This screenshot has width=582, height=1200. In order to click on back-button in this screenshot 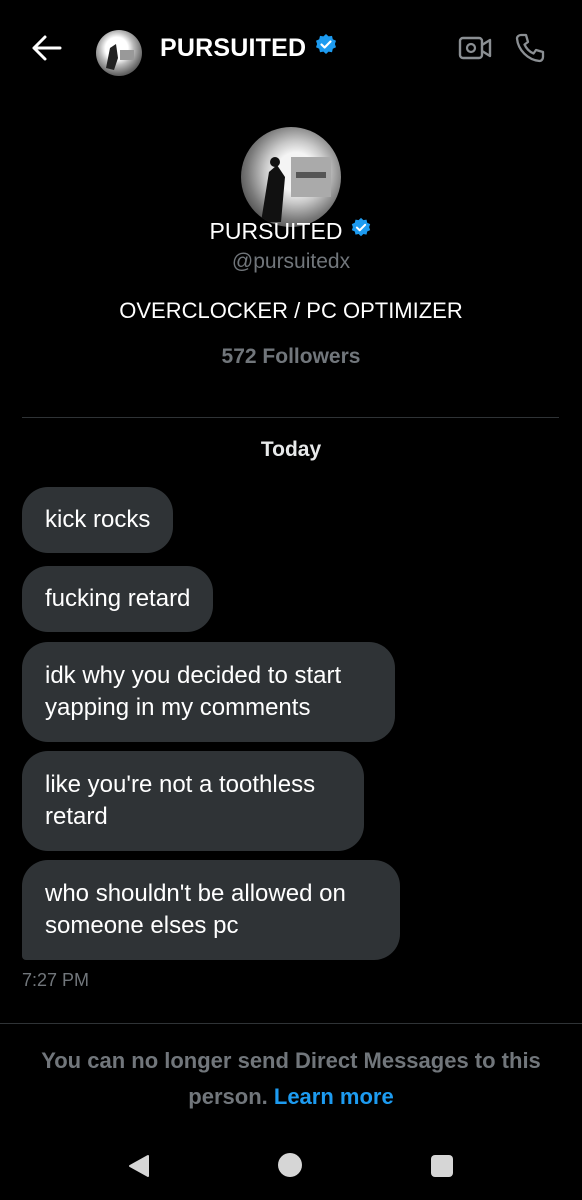, I will do `click(47, 48)`.